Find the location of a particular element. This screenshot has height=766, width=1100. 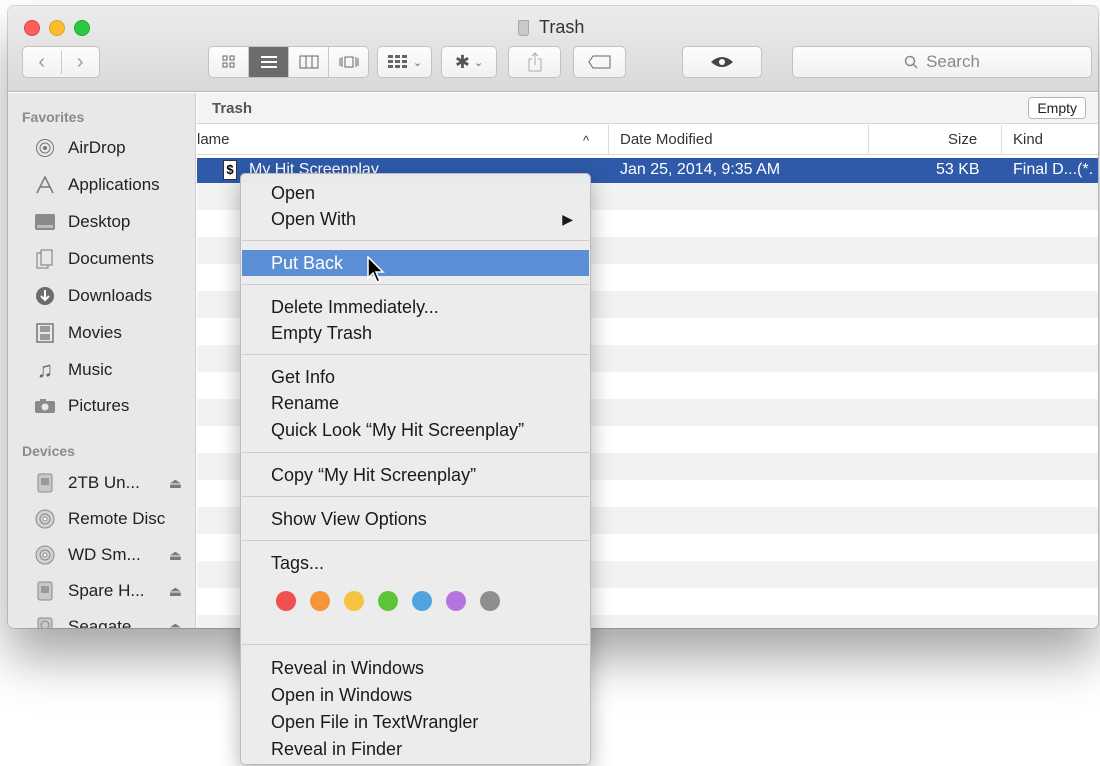

favorites-heading: Favorites is located at coordinates (53, 117).